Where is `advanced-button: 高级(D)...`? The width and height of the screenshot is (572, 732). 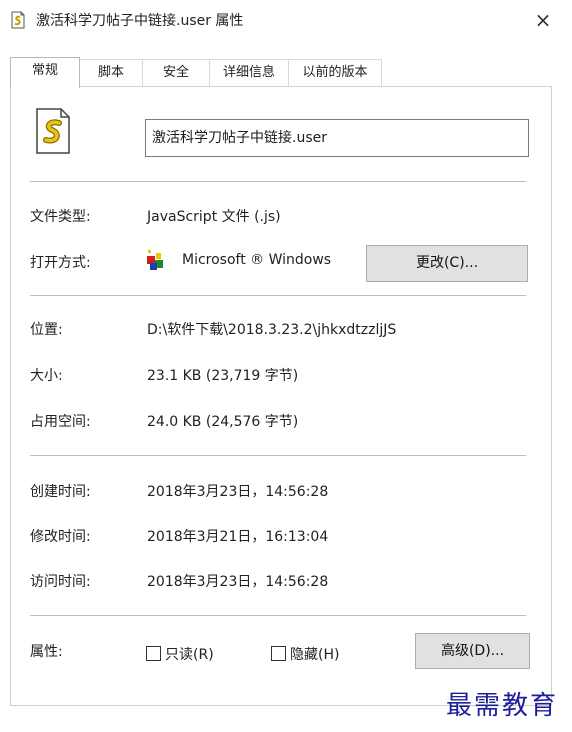
advanced-button: 高级(D)... is located at coordinates (472, 651).